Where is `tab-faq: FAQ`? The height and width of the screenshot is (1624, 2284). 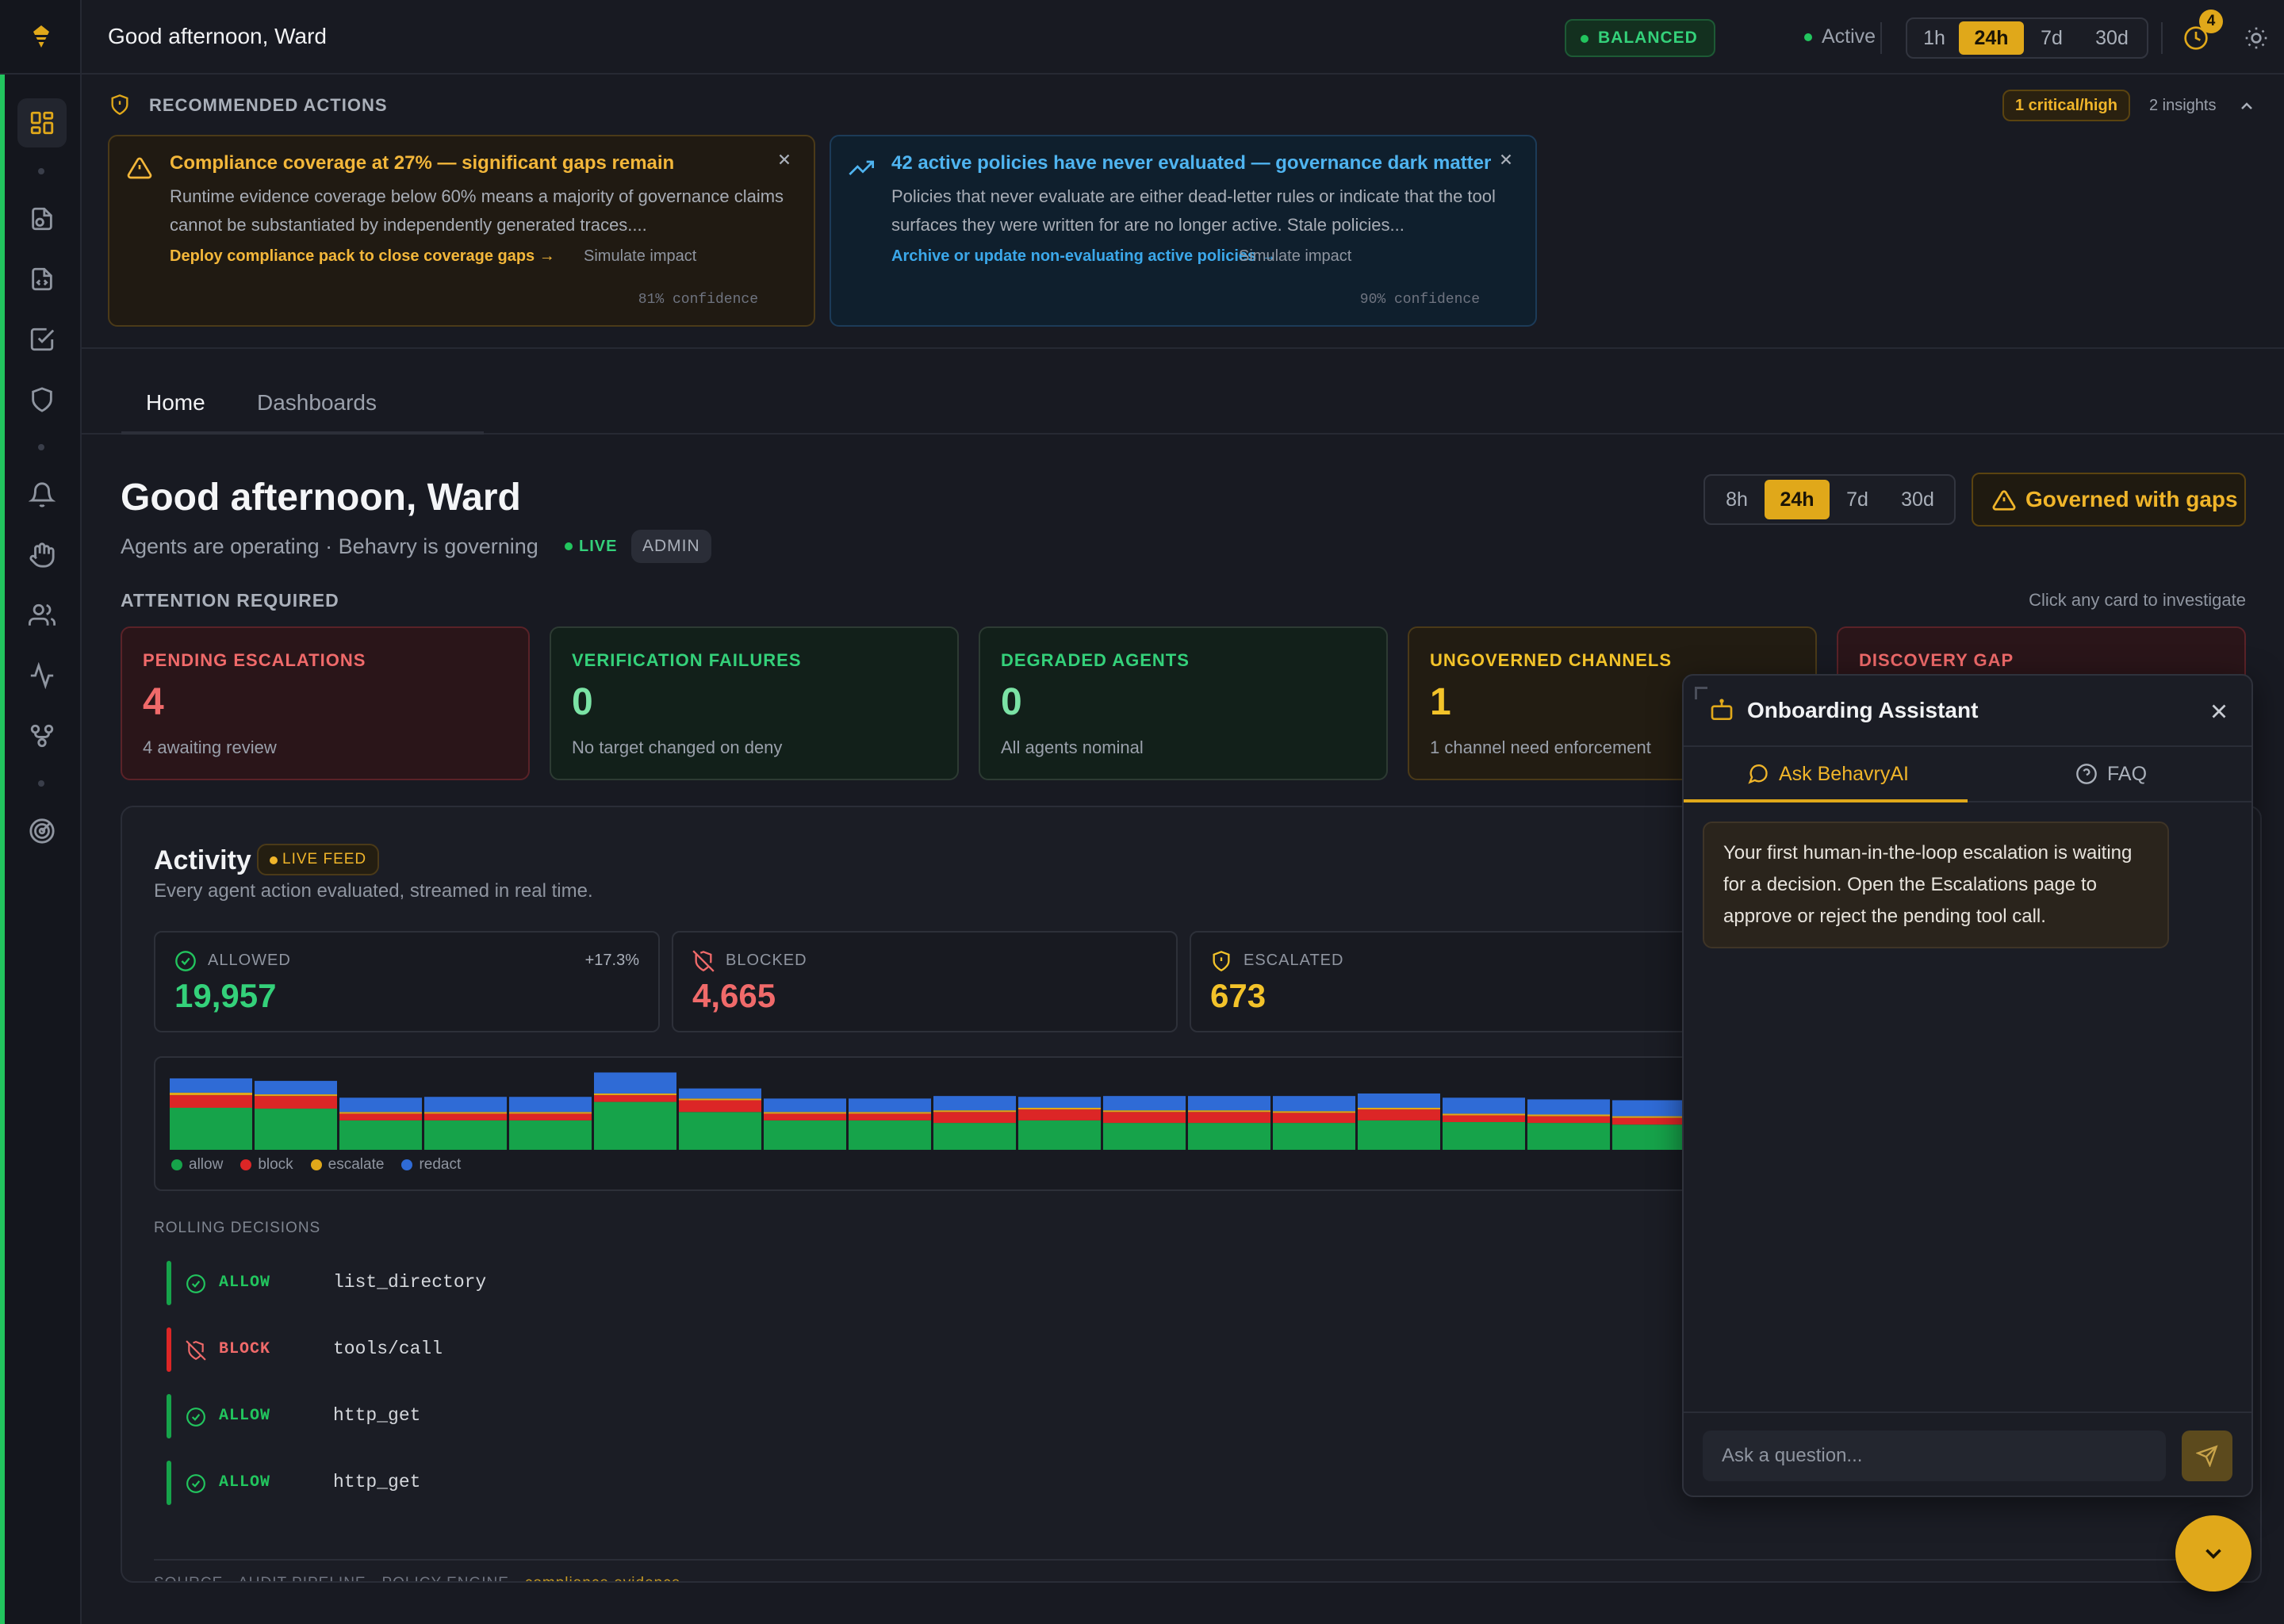 tab-faq: FAQ is located at coordinates (2111, 774).